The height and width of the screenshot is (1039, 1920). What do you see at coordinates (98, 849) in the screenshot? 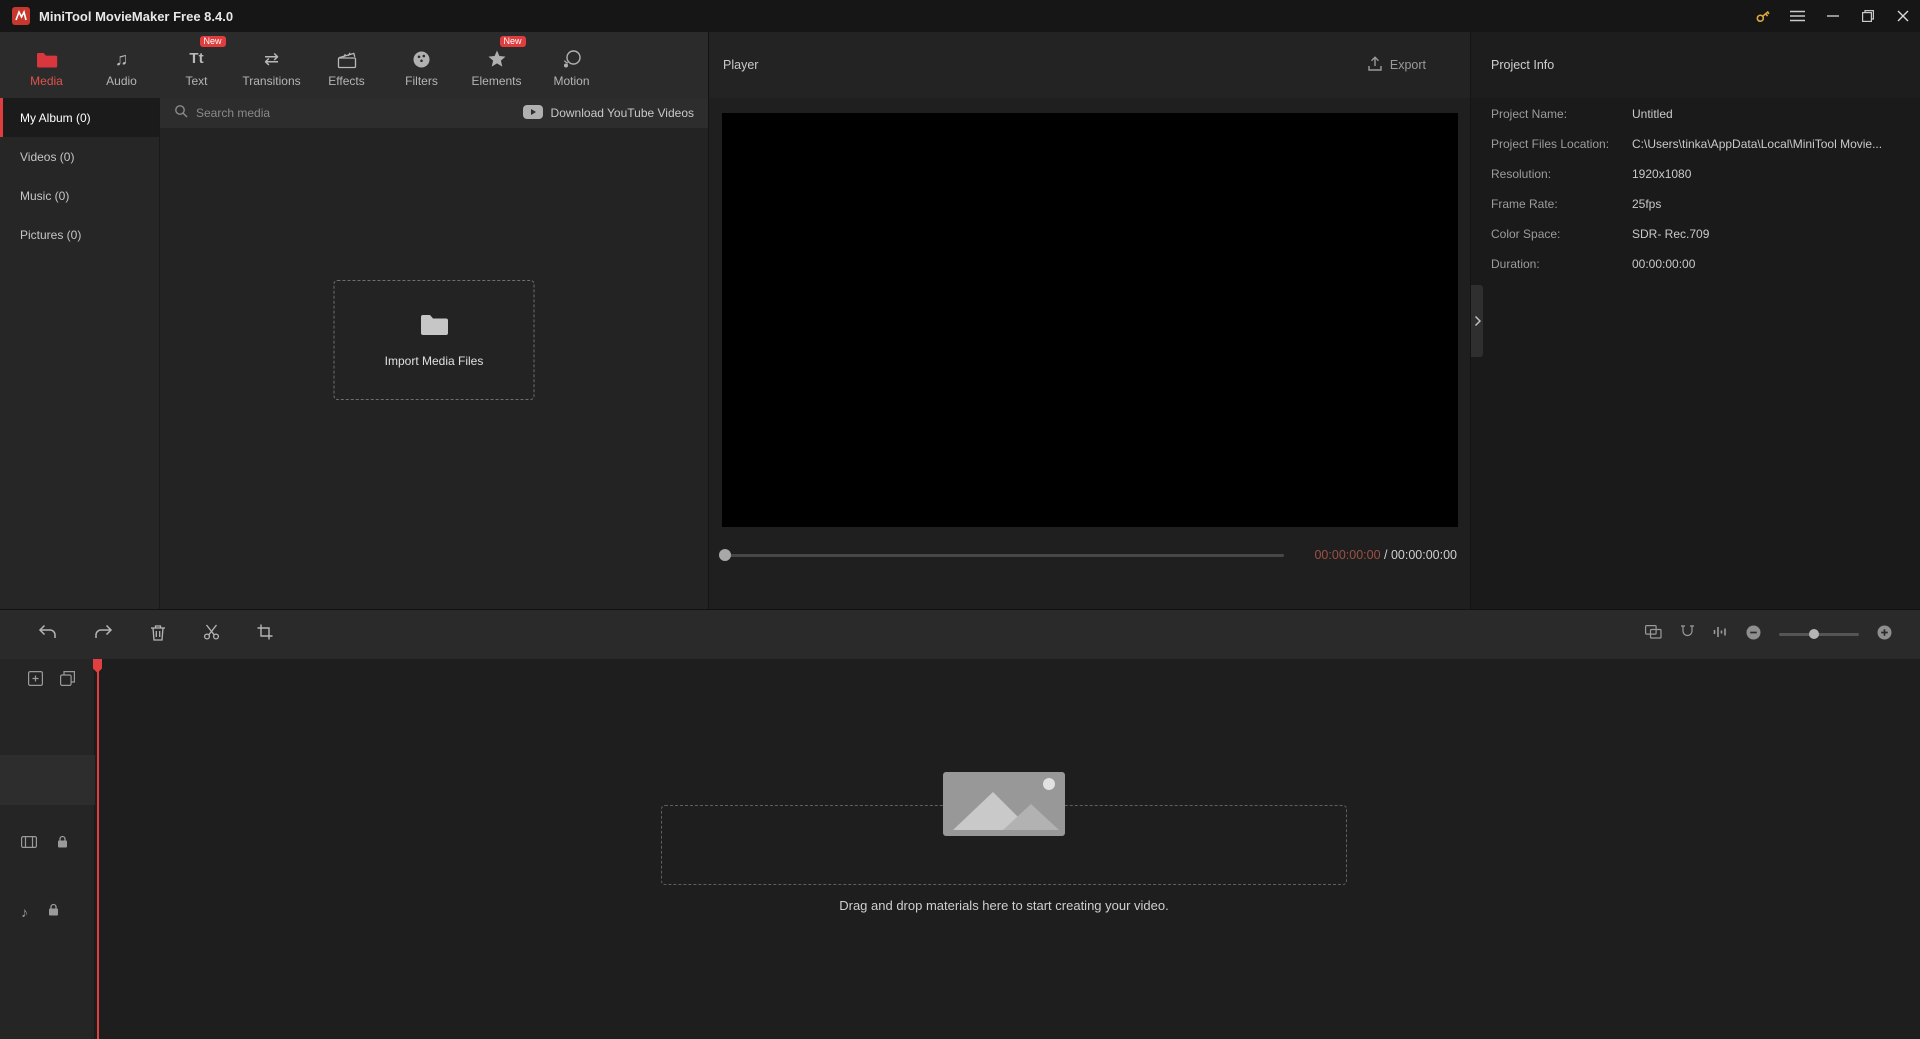
I see `playhead-line` at bounding box center [98, 849].